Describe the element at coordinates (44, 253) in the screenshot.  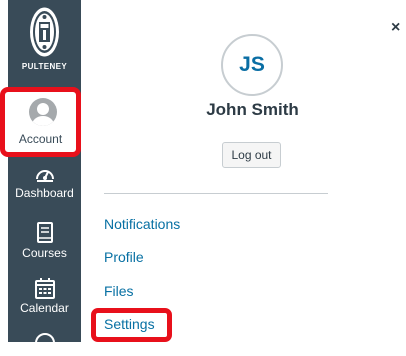
I see `nav-label-courses: Courses` at that location.